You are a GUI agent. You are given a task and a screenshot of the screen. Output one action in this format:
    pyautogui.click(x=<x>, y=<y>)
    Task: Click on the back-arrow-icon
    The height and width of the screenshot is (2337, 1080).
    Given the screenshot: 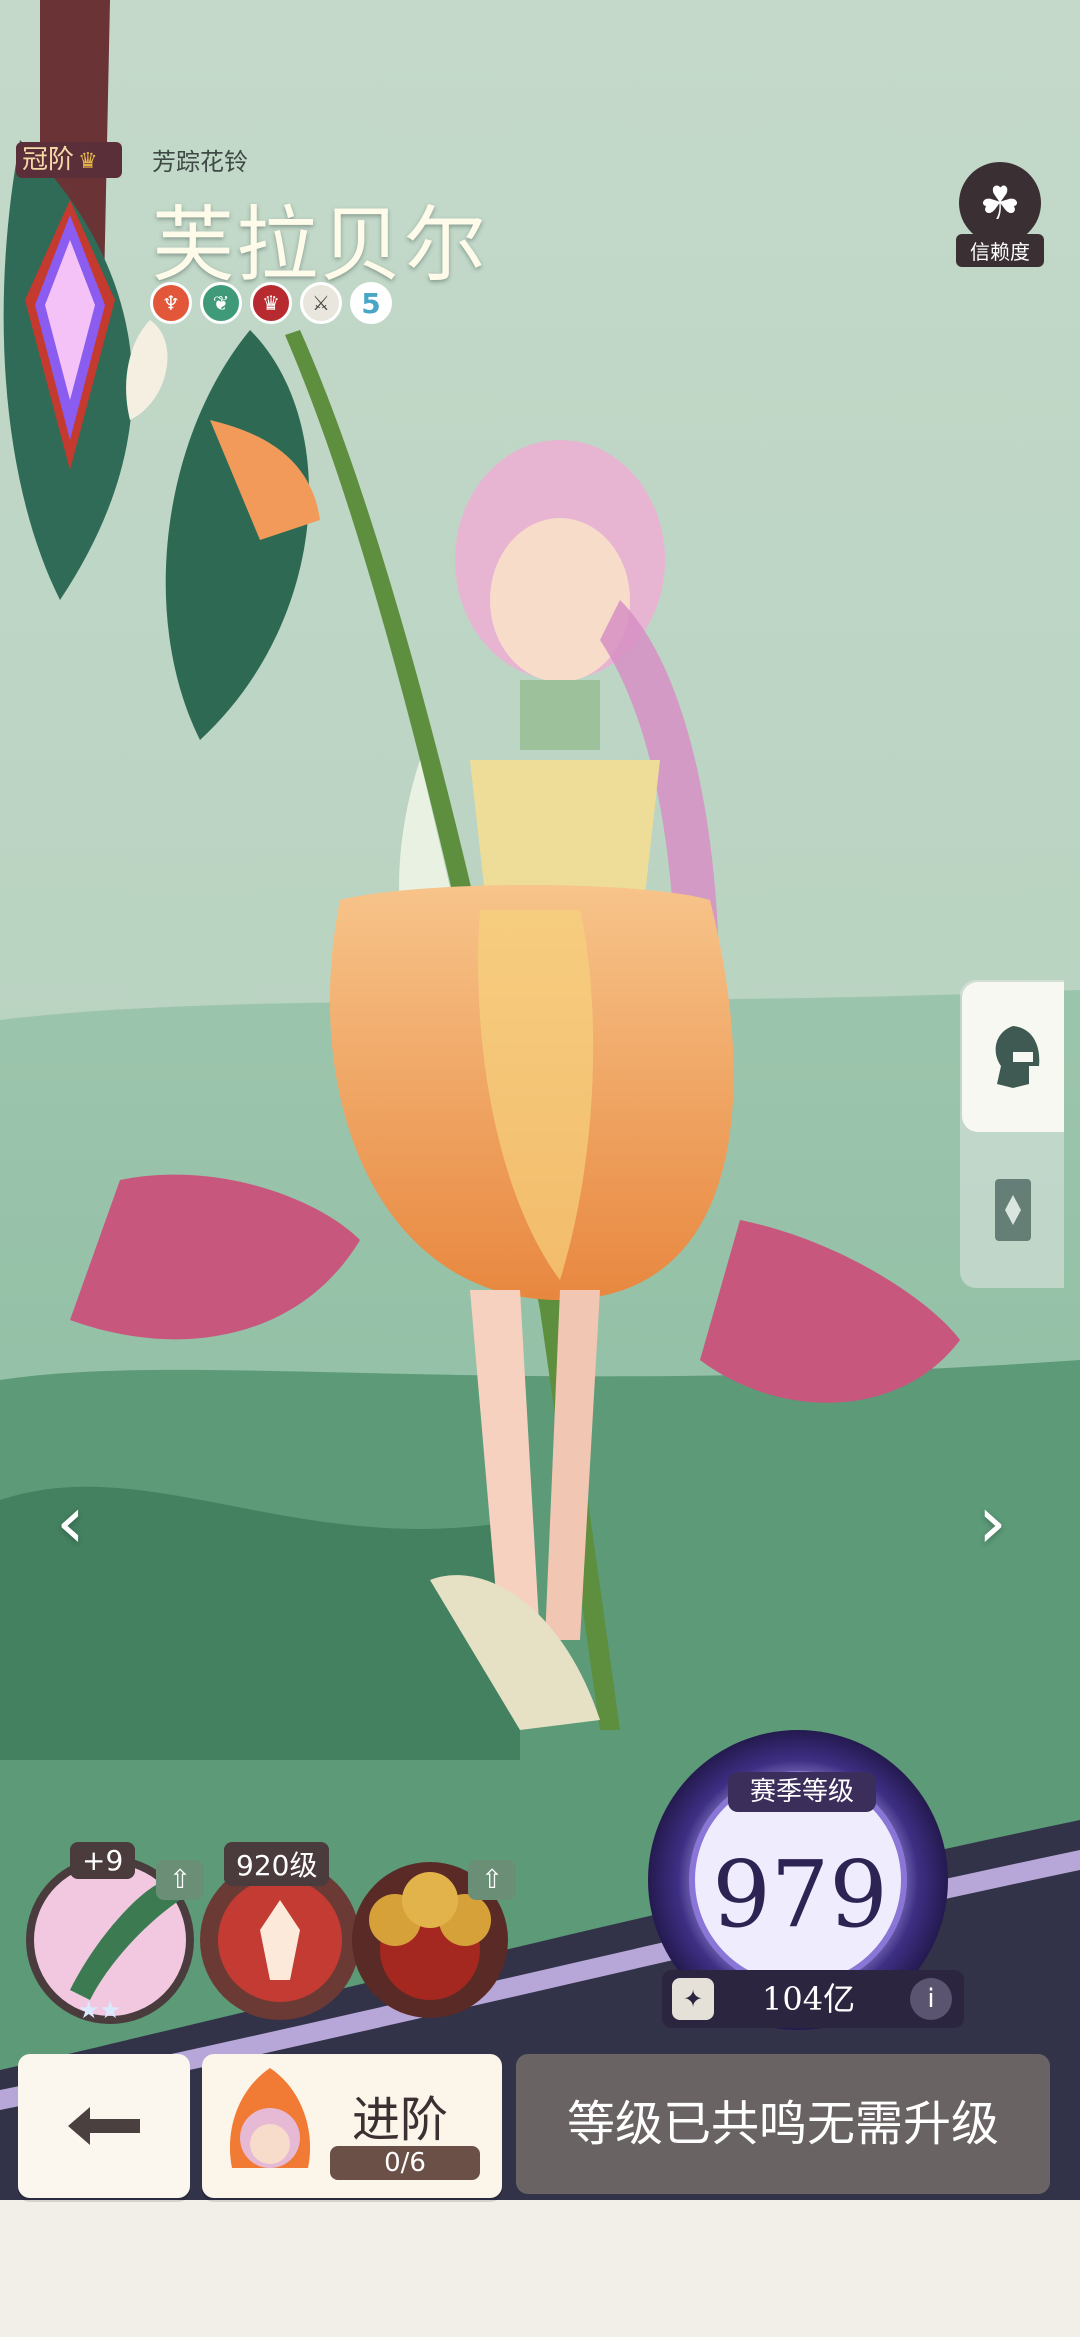 What is the action you would take?
    pyautogui.click(x=104, y=2126)
    